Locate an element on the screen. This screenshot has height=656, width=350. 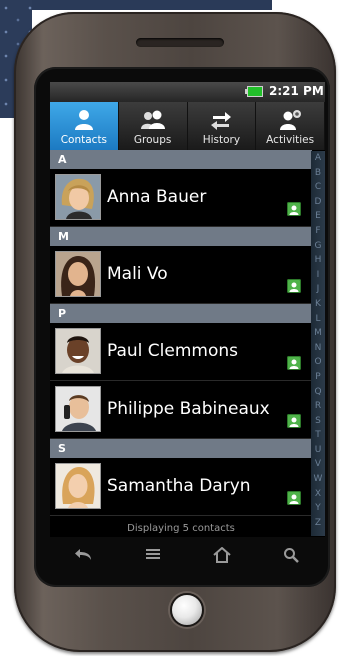
contact-count-footer: Displaying 5 contacts is located at coordinates (181, 528).